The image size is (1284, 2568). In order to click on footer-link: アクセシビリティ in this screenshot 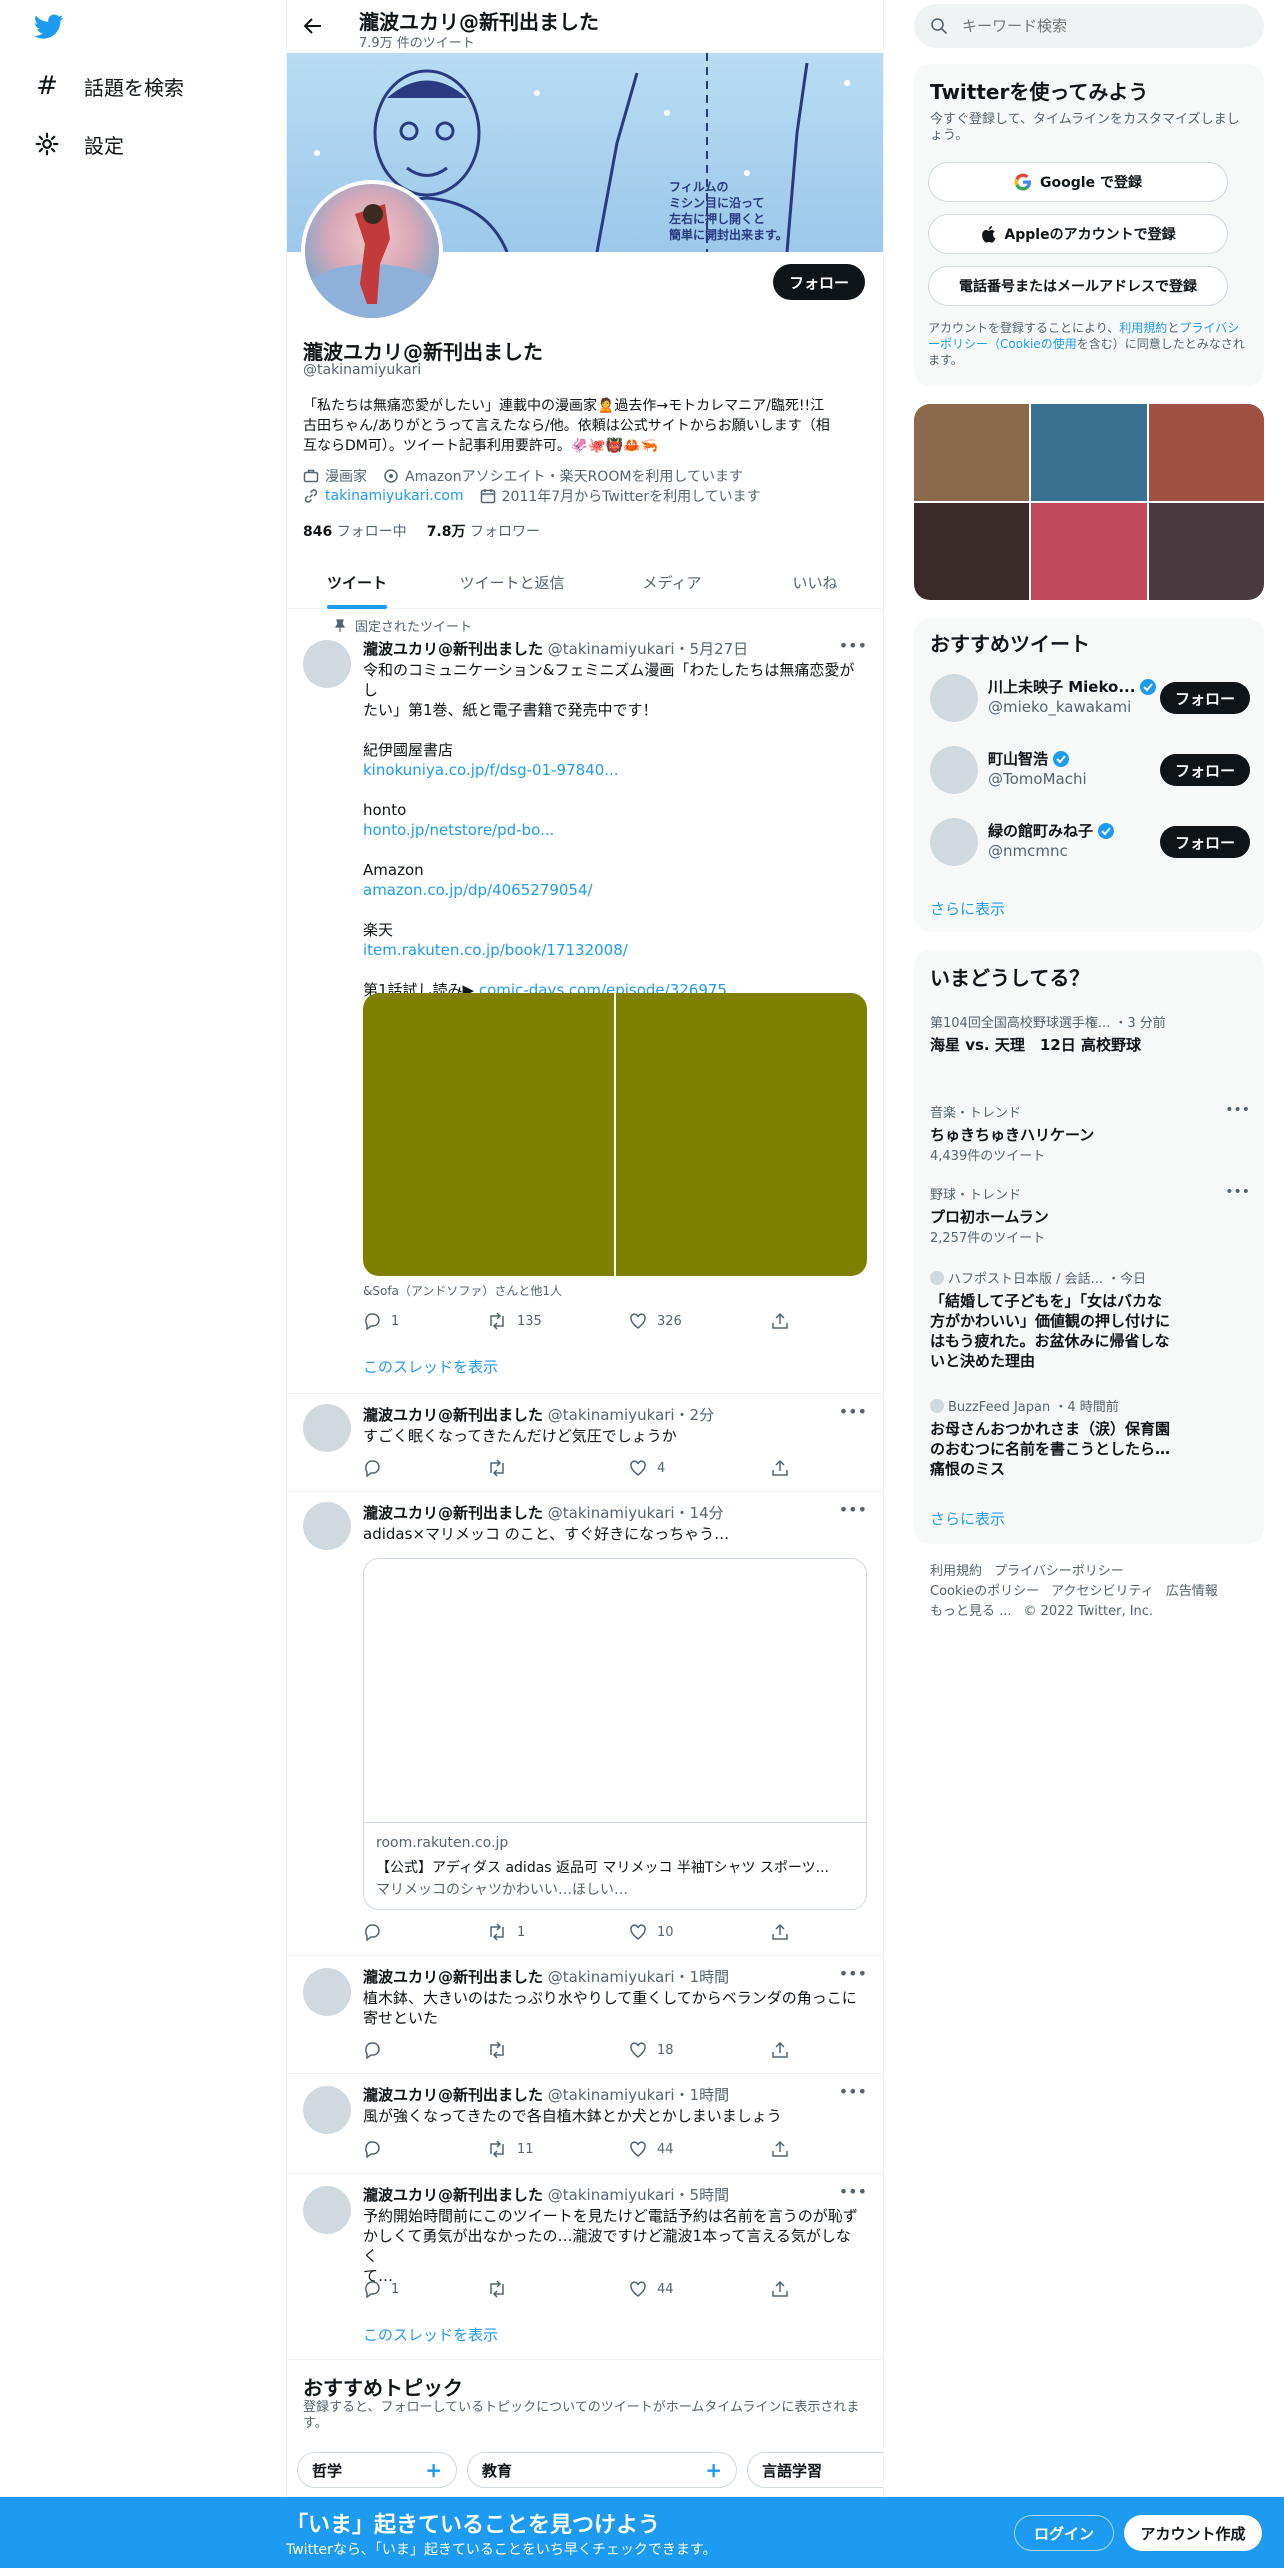, I will do `click(1102, 1592)`.